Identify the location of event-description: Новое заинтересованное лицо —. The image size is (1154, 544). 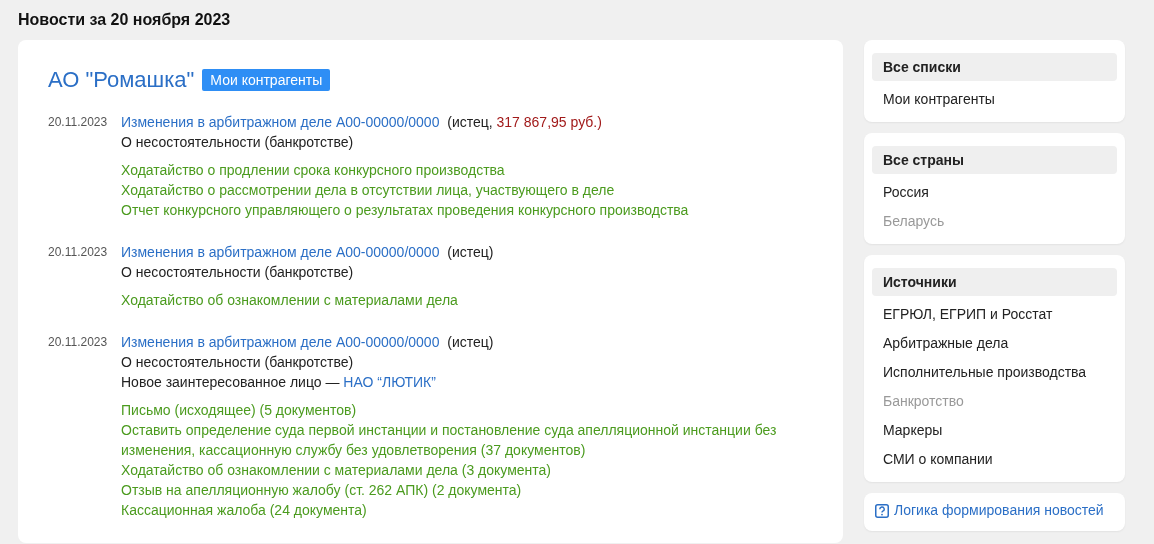
(231, 382).